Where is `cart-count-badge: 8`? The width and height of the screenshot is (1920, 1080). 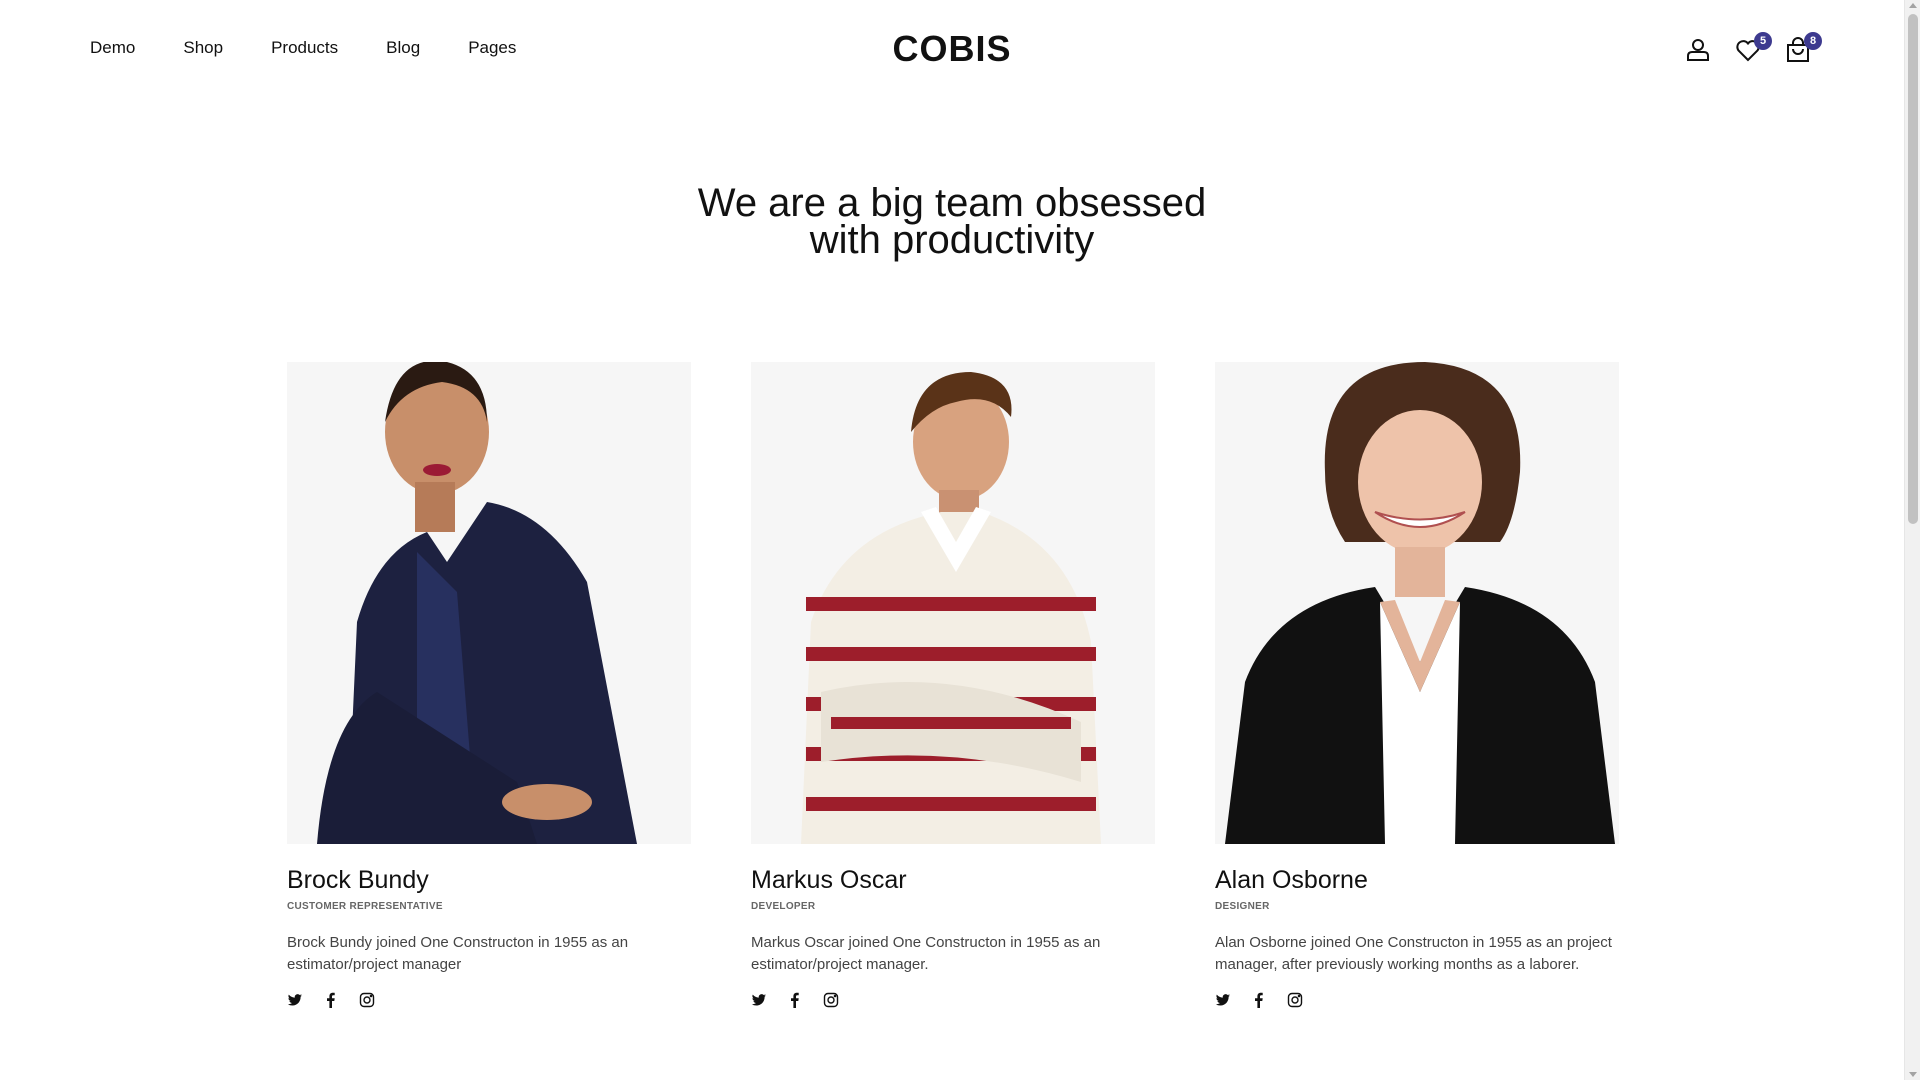
cart-count-badge: 8 is located at coordinates (1813, 41).